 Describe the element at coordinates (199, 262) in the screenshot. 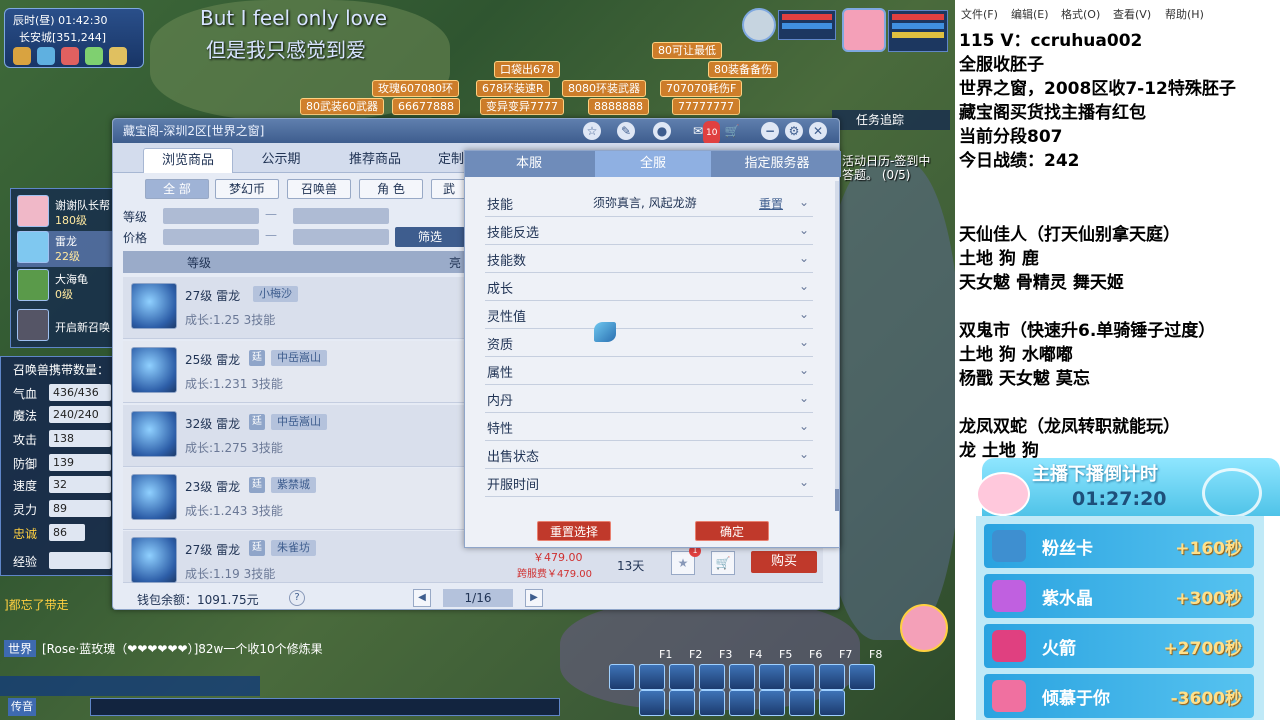

I see `header-level: 等级` at that location.